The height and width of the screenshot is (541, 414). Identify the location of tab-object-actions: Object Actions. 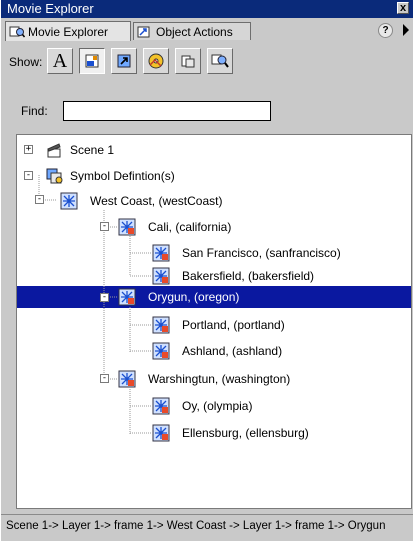
(192, 31).